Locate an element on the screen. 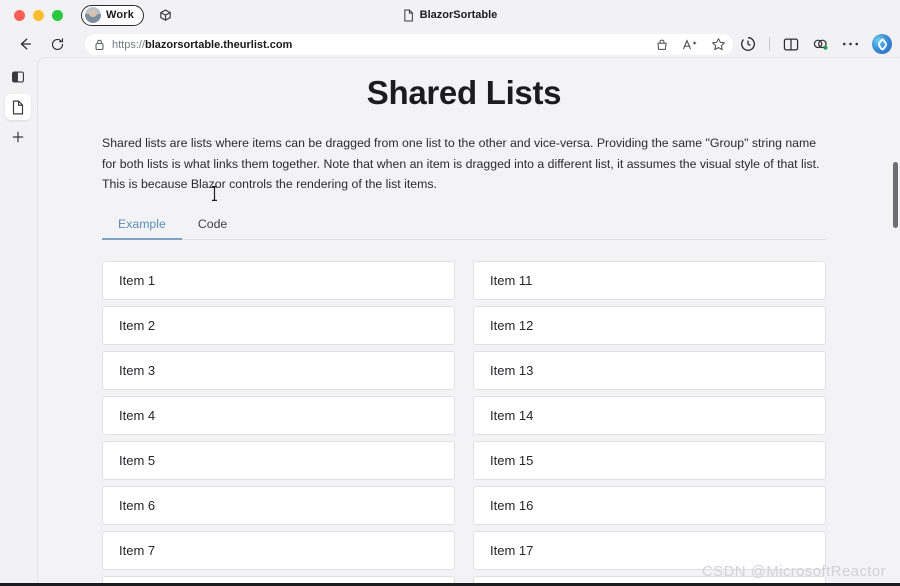 This screenshot has width=900, height=586. list-item: Item 14 is located at coordinates (649, 415).